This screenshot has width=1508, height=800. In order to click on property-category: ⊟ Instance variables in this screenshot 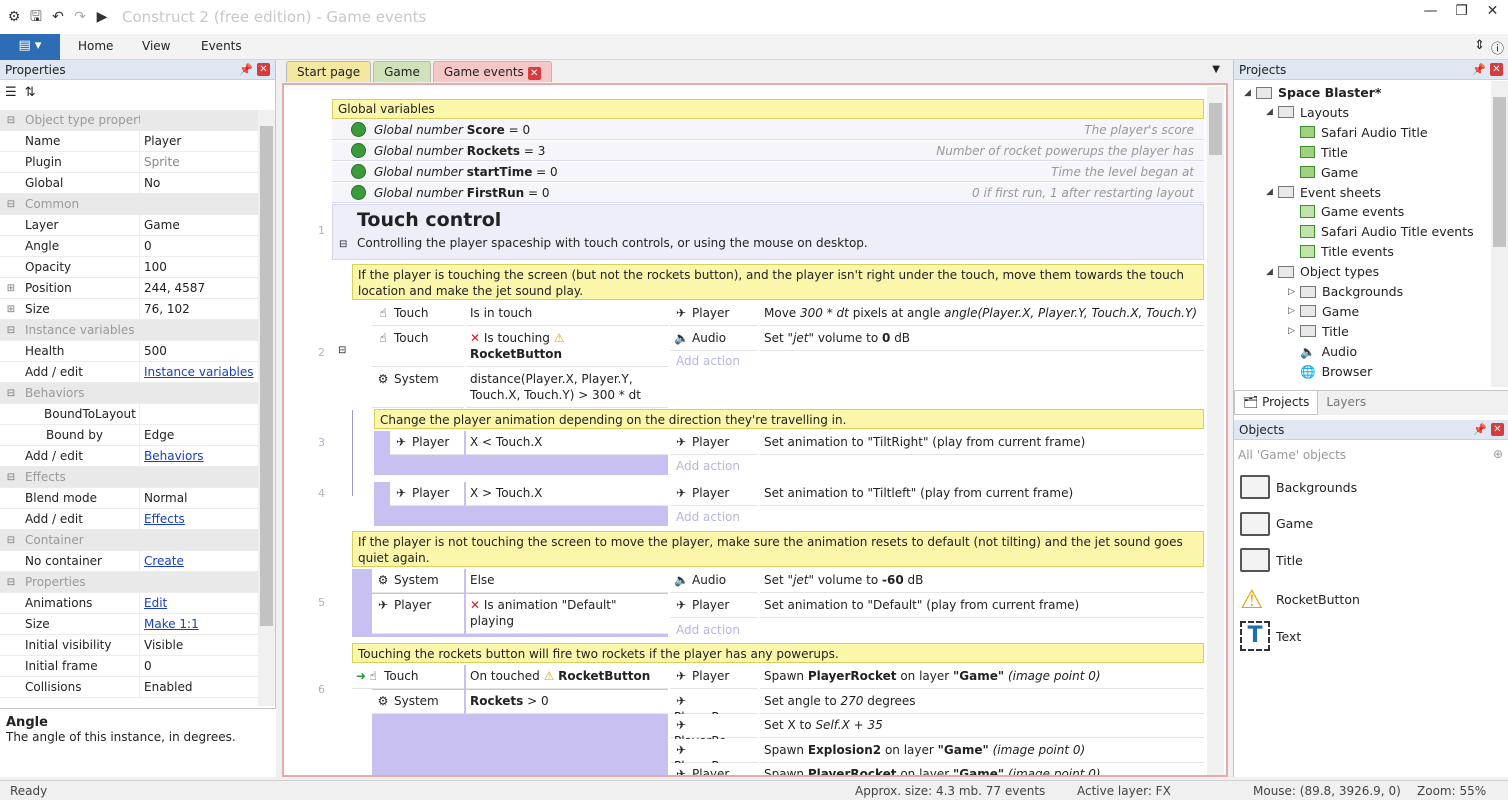, I will do `click(129, 330)`.